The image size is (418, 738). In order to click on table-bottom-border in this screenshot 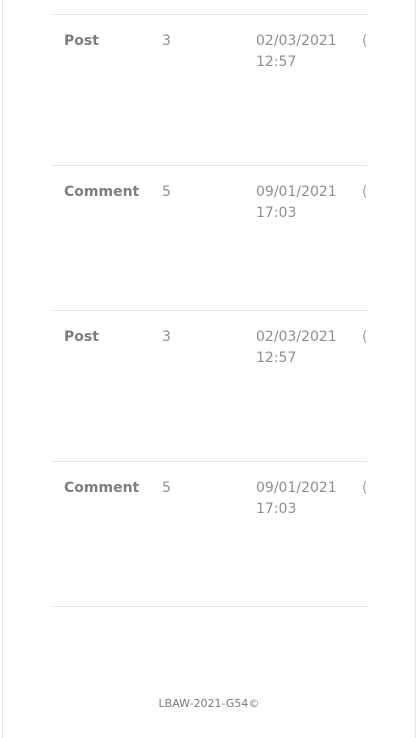, I will do `click(209, 606)`.